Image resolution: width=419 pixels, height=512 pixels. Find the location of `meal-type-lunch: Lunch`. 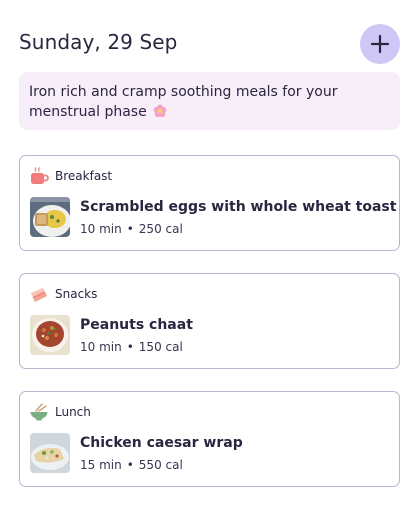

meal-type-lunch: Lunch is located at coordinates (60, 412).